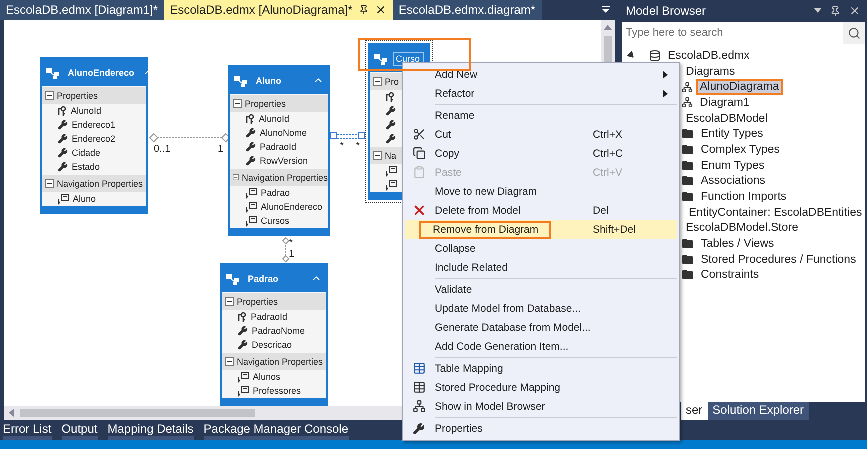 Image resolution: width=867 pixels, height=449 pixels. What do you see at coordinates (854, 33) in the screenshot?
I see `search-icon` at bounding box center [854, 33].